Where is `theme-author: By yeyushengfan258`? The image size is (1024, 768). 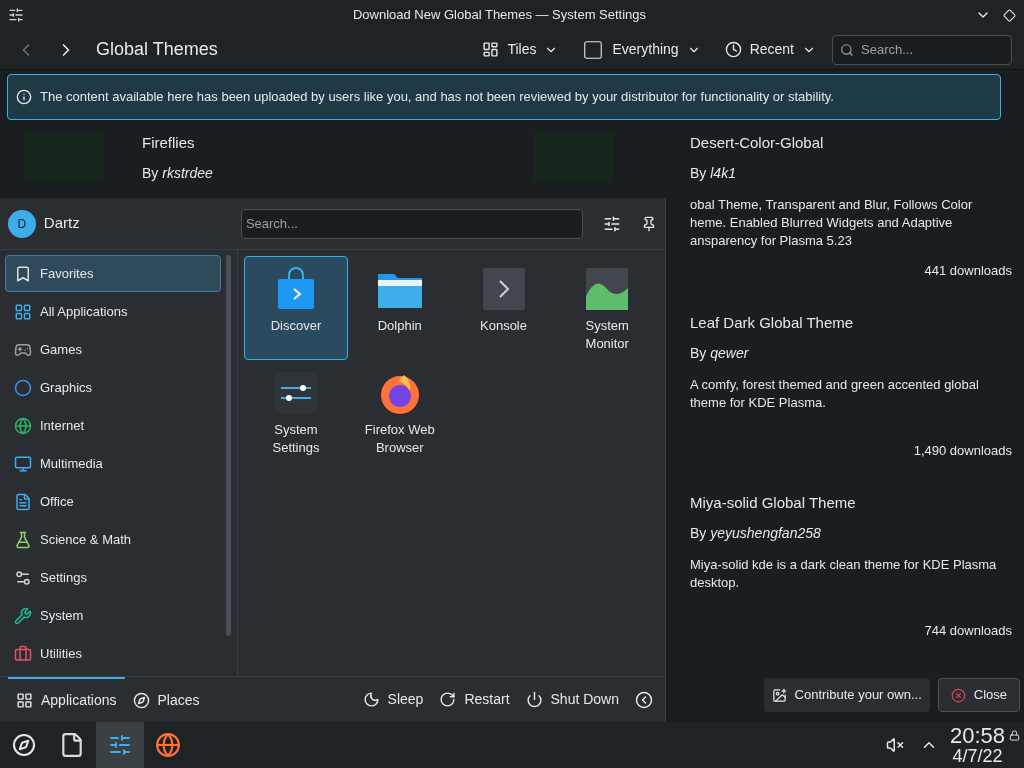
theme-author: By yeyushengfan258 is located at coordinates (756, 533).